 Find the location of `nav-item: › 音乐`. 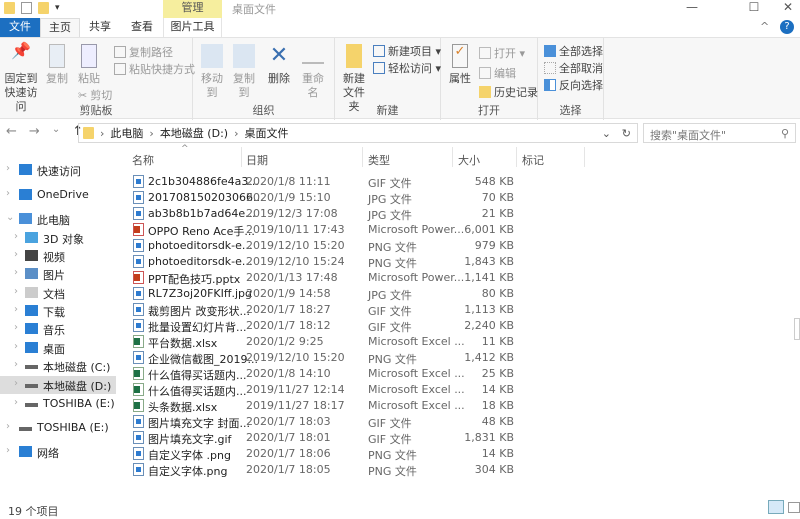

nav-item: › 音乐 is located at coordinates (58, 329).